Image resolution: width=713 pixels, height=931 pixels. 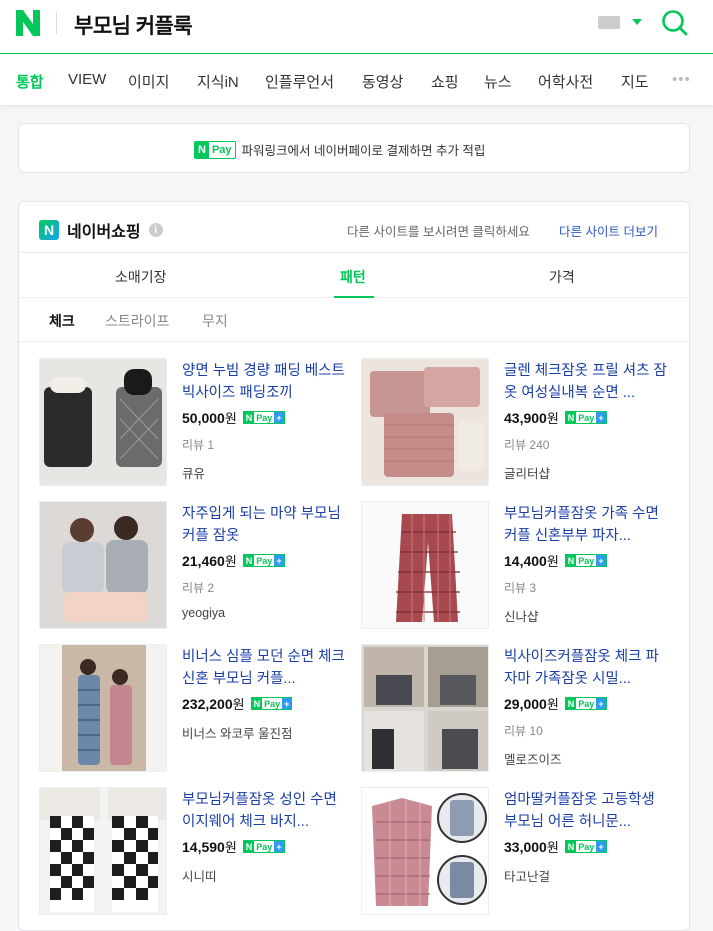 I want to click on tab-video: 동영상, so click(x=382, y=81).